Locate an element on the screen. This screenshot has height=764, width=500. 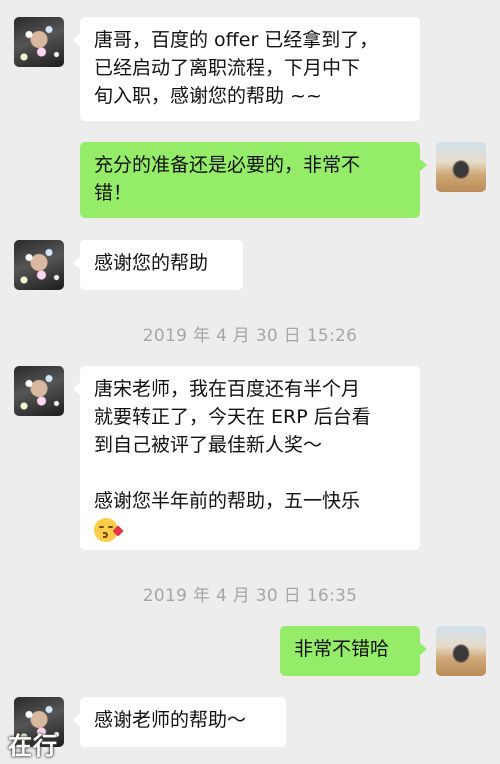
message-text: 感谢您半年前的帮助，五一快乐 is located at coordinates (227, 501).